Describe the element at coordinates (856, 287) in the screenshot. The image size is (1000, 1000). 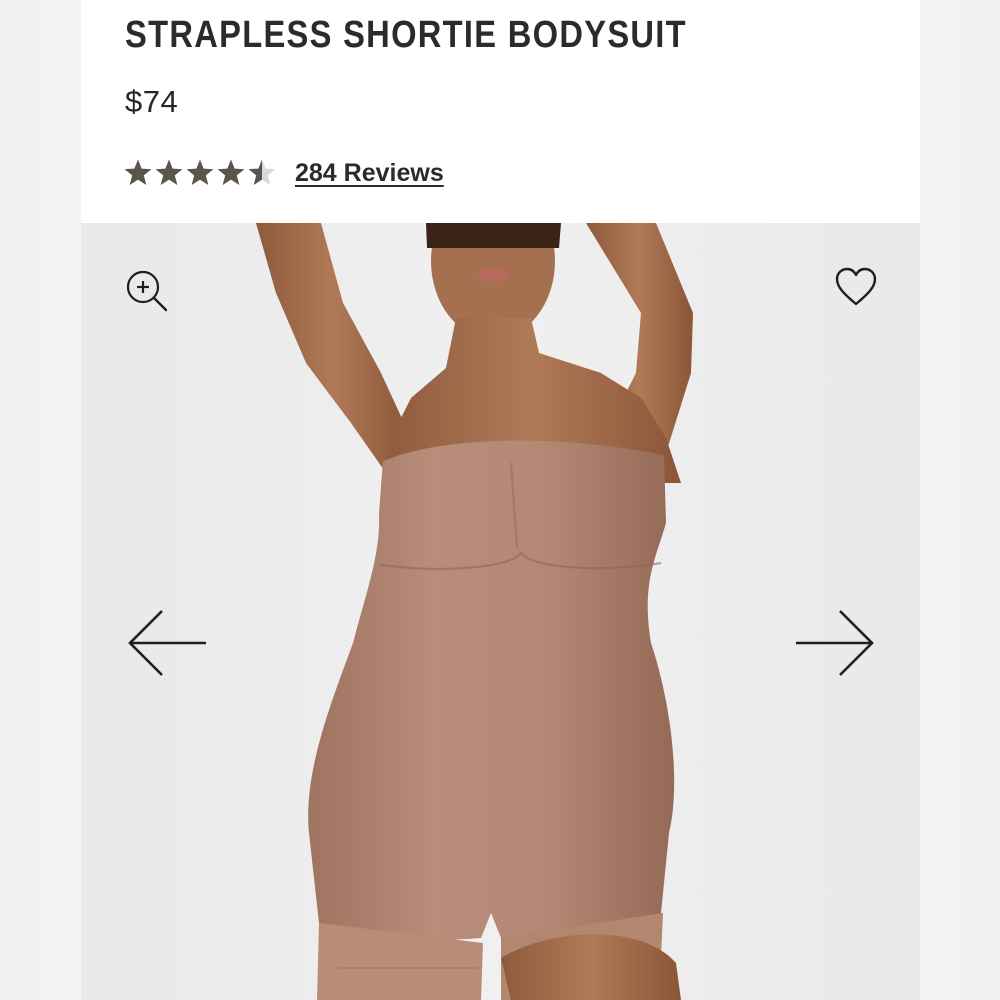
I see `heart-icon` at that location.